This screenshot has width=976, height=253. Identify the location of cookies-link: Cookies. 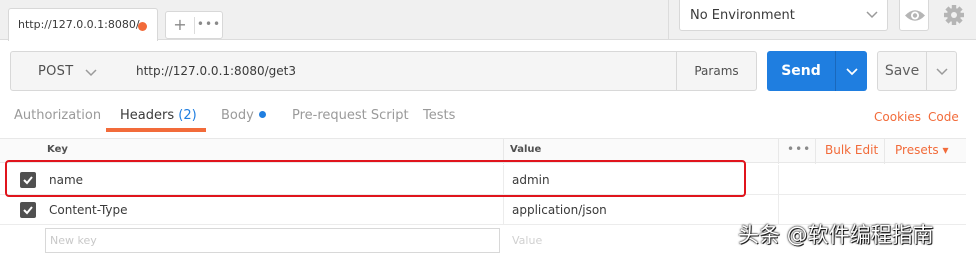
(897, 117).